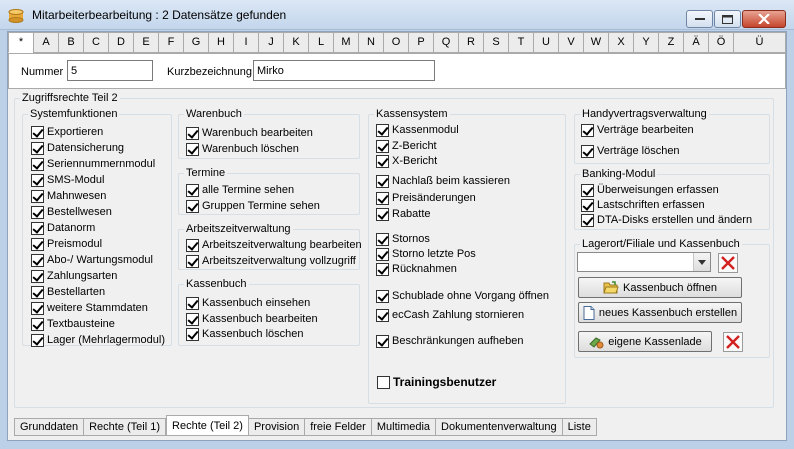  I want to click on systemfunktionen-checkbox: Textbausteine, so click(73, 324).